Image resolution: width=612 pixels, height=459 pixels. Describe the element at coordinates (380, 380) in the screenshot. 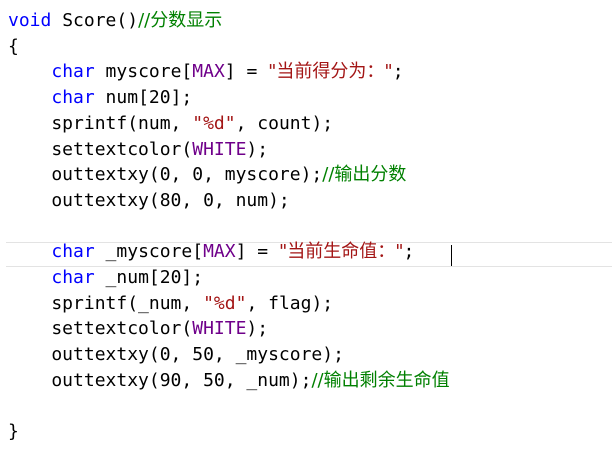

I see `comment-token: //输出剩余生命值` at that location.